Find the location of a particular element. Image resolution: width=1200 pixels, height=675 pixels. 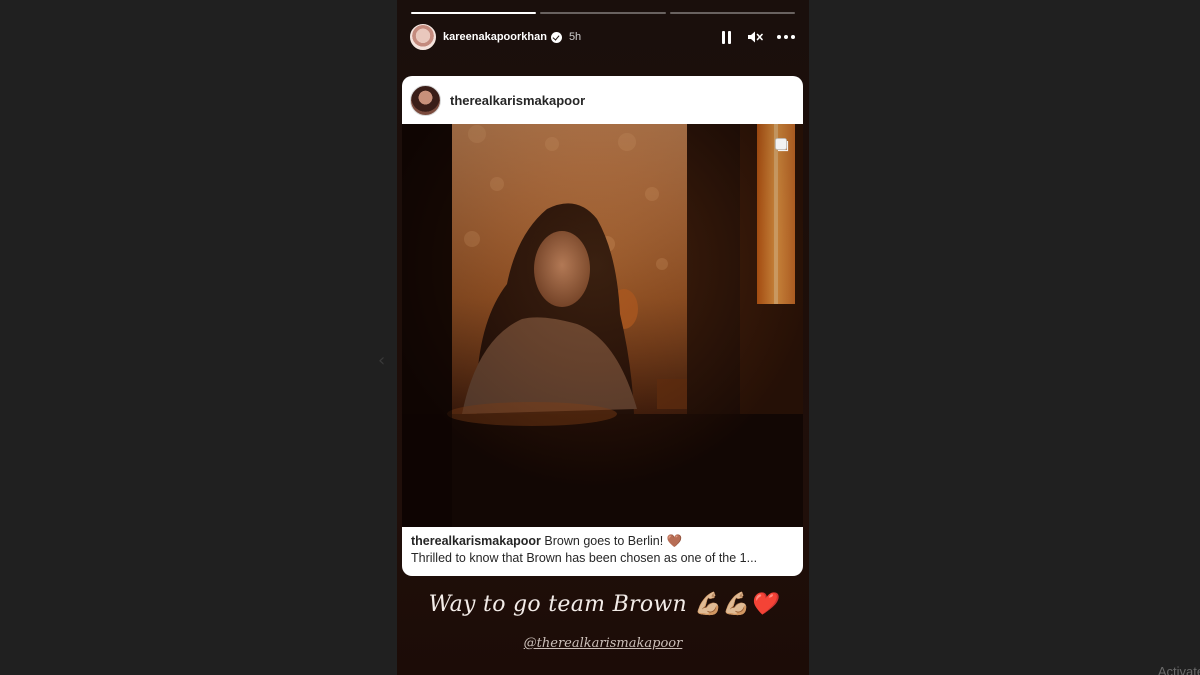

story-progress is located at coordinates (603, 13).